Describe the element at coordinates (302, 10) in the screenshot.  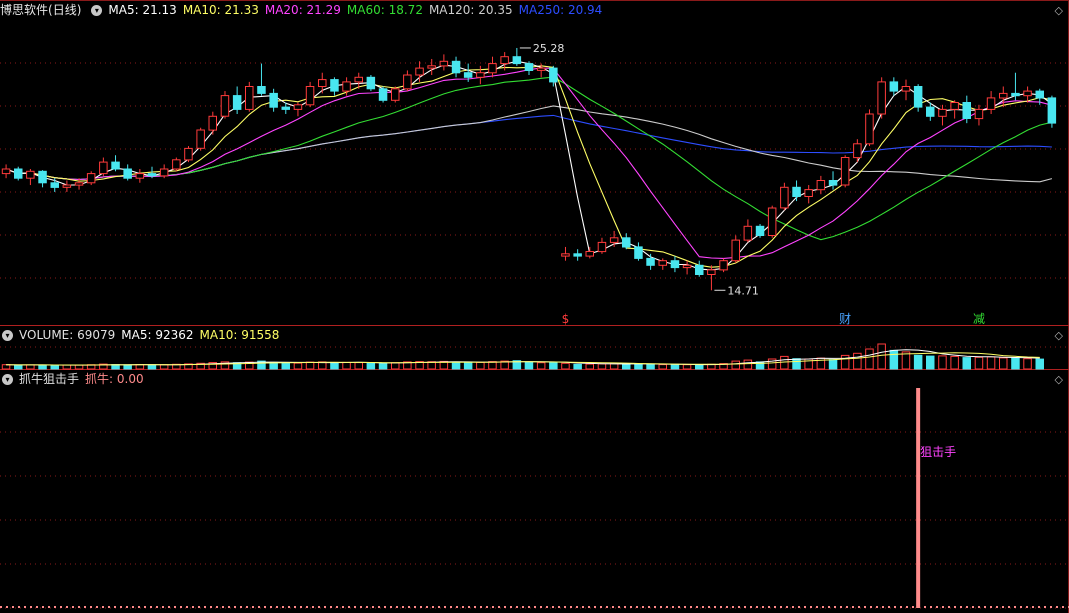
I see `ma20-legend: MA20: 21.29` at that location.